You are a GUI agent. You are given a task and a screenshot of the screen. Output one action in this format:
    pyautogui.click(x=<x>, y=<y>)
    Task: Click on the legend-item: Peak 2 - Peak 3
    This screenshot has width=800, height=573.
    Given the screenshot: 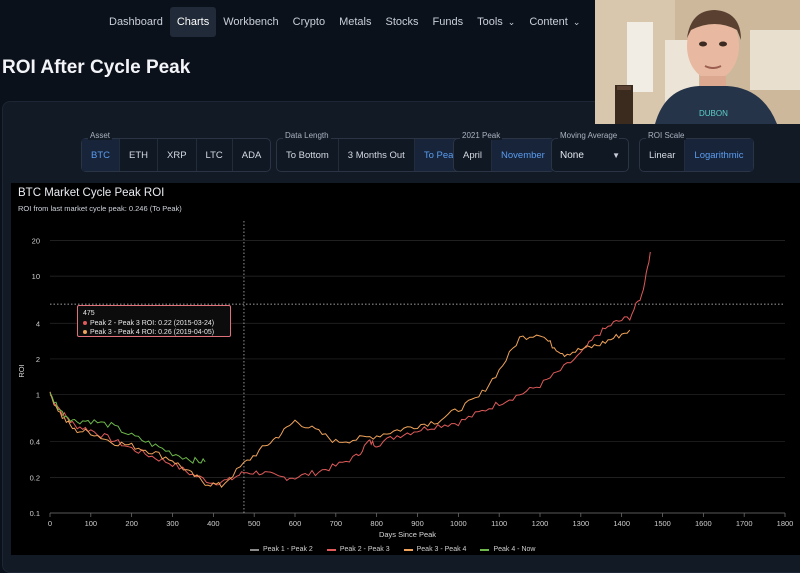 What is the action you would take?
    pyautogui.click(x=358, y=549)
    